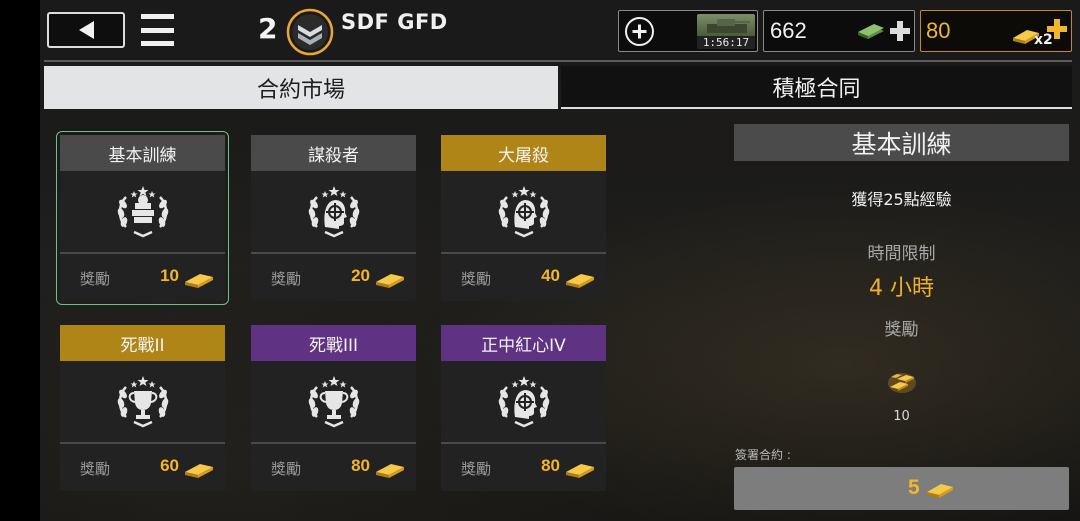  What do you see at coordinates (901, 199) in the screenshot?
I see `detail-description: 獲得25點經驗` at bounding box center [901, 199].